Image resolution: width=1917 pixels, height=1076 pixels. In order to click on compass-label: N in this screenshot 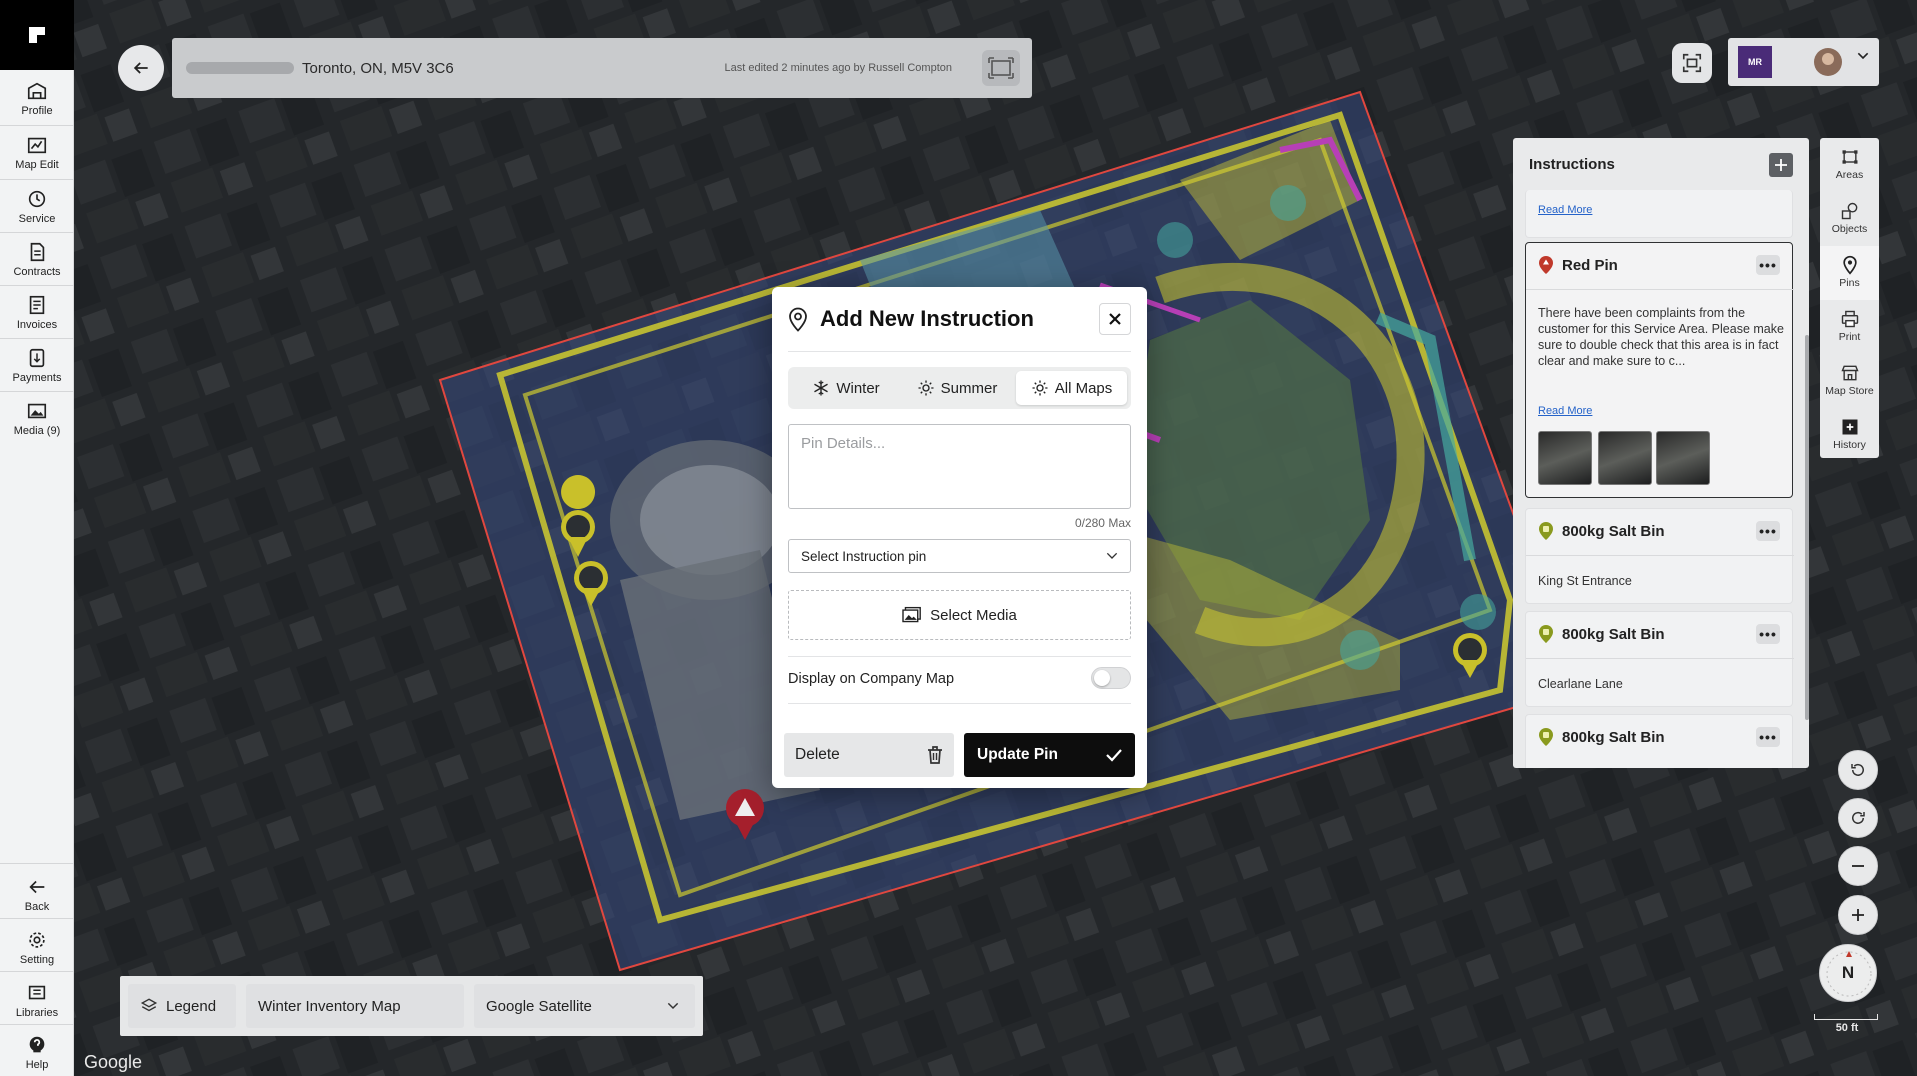, I will do `click(1848, 972)`.